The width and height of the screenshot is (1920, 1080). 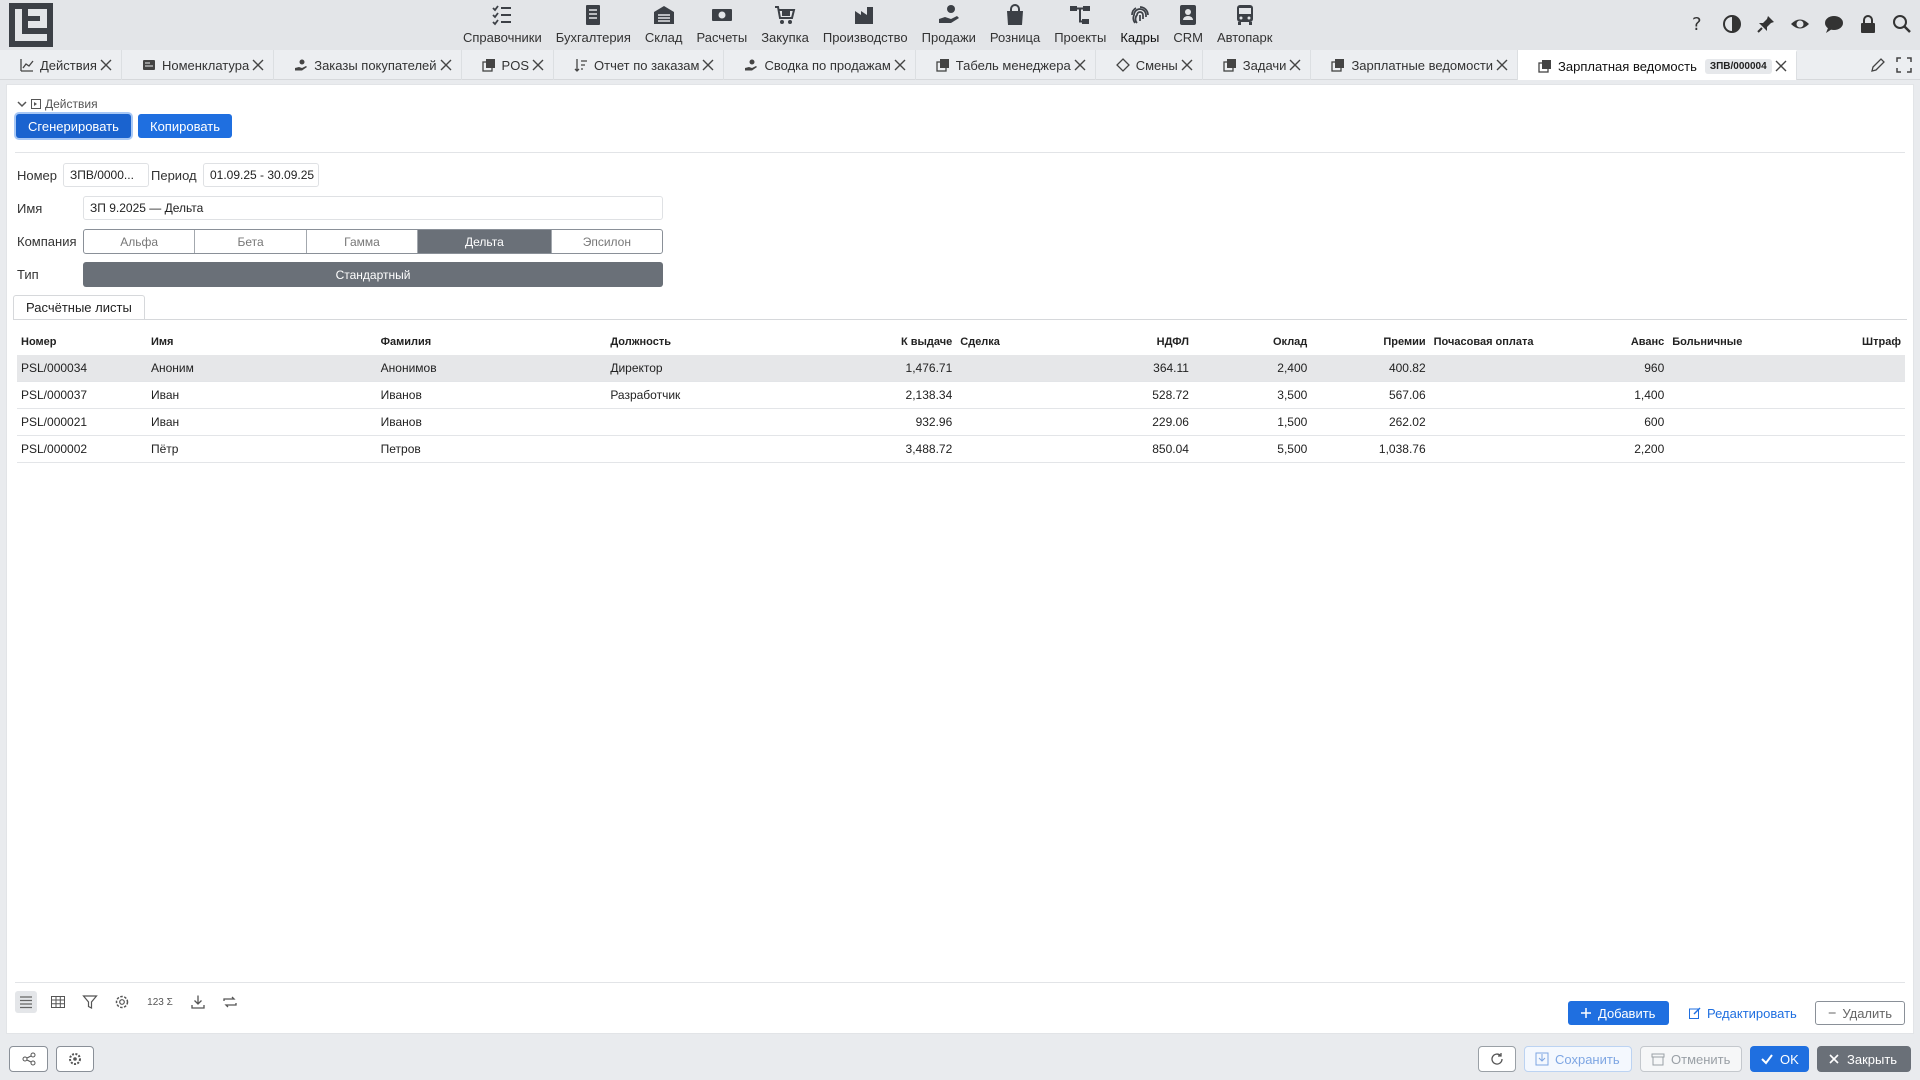 I want to click on actions-collapse-toggle: Действия, so click(x=57, y=104).